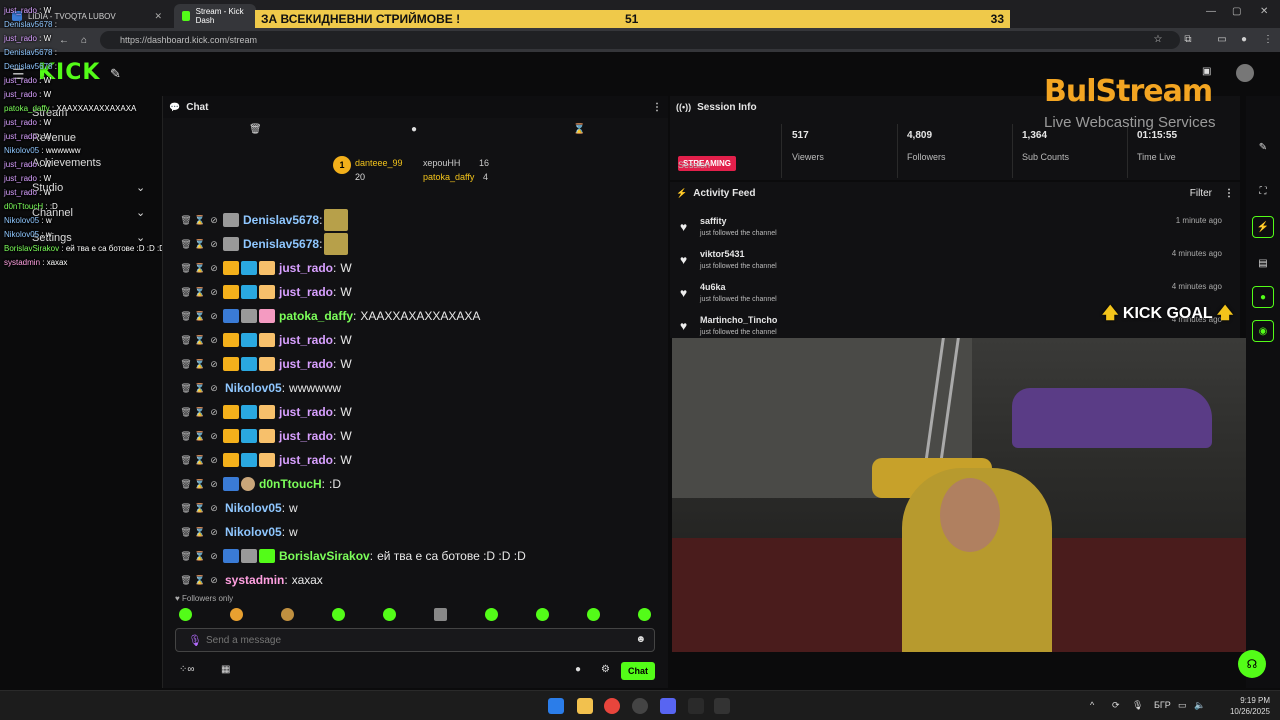 The height and width of the screenshot is (720, 1280). I want to click on broadcast-icon: ◉, so click(1263, 331).